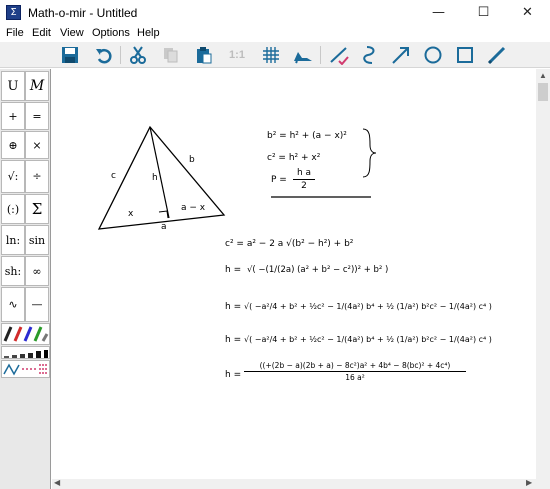 The width and height of the screenshot is (550, 489). I want to click on symbol-curve: ∿, so click(13, 304).